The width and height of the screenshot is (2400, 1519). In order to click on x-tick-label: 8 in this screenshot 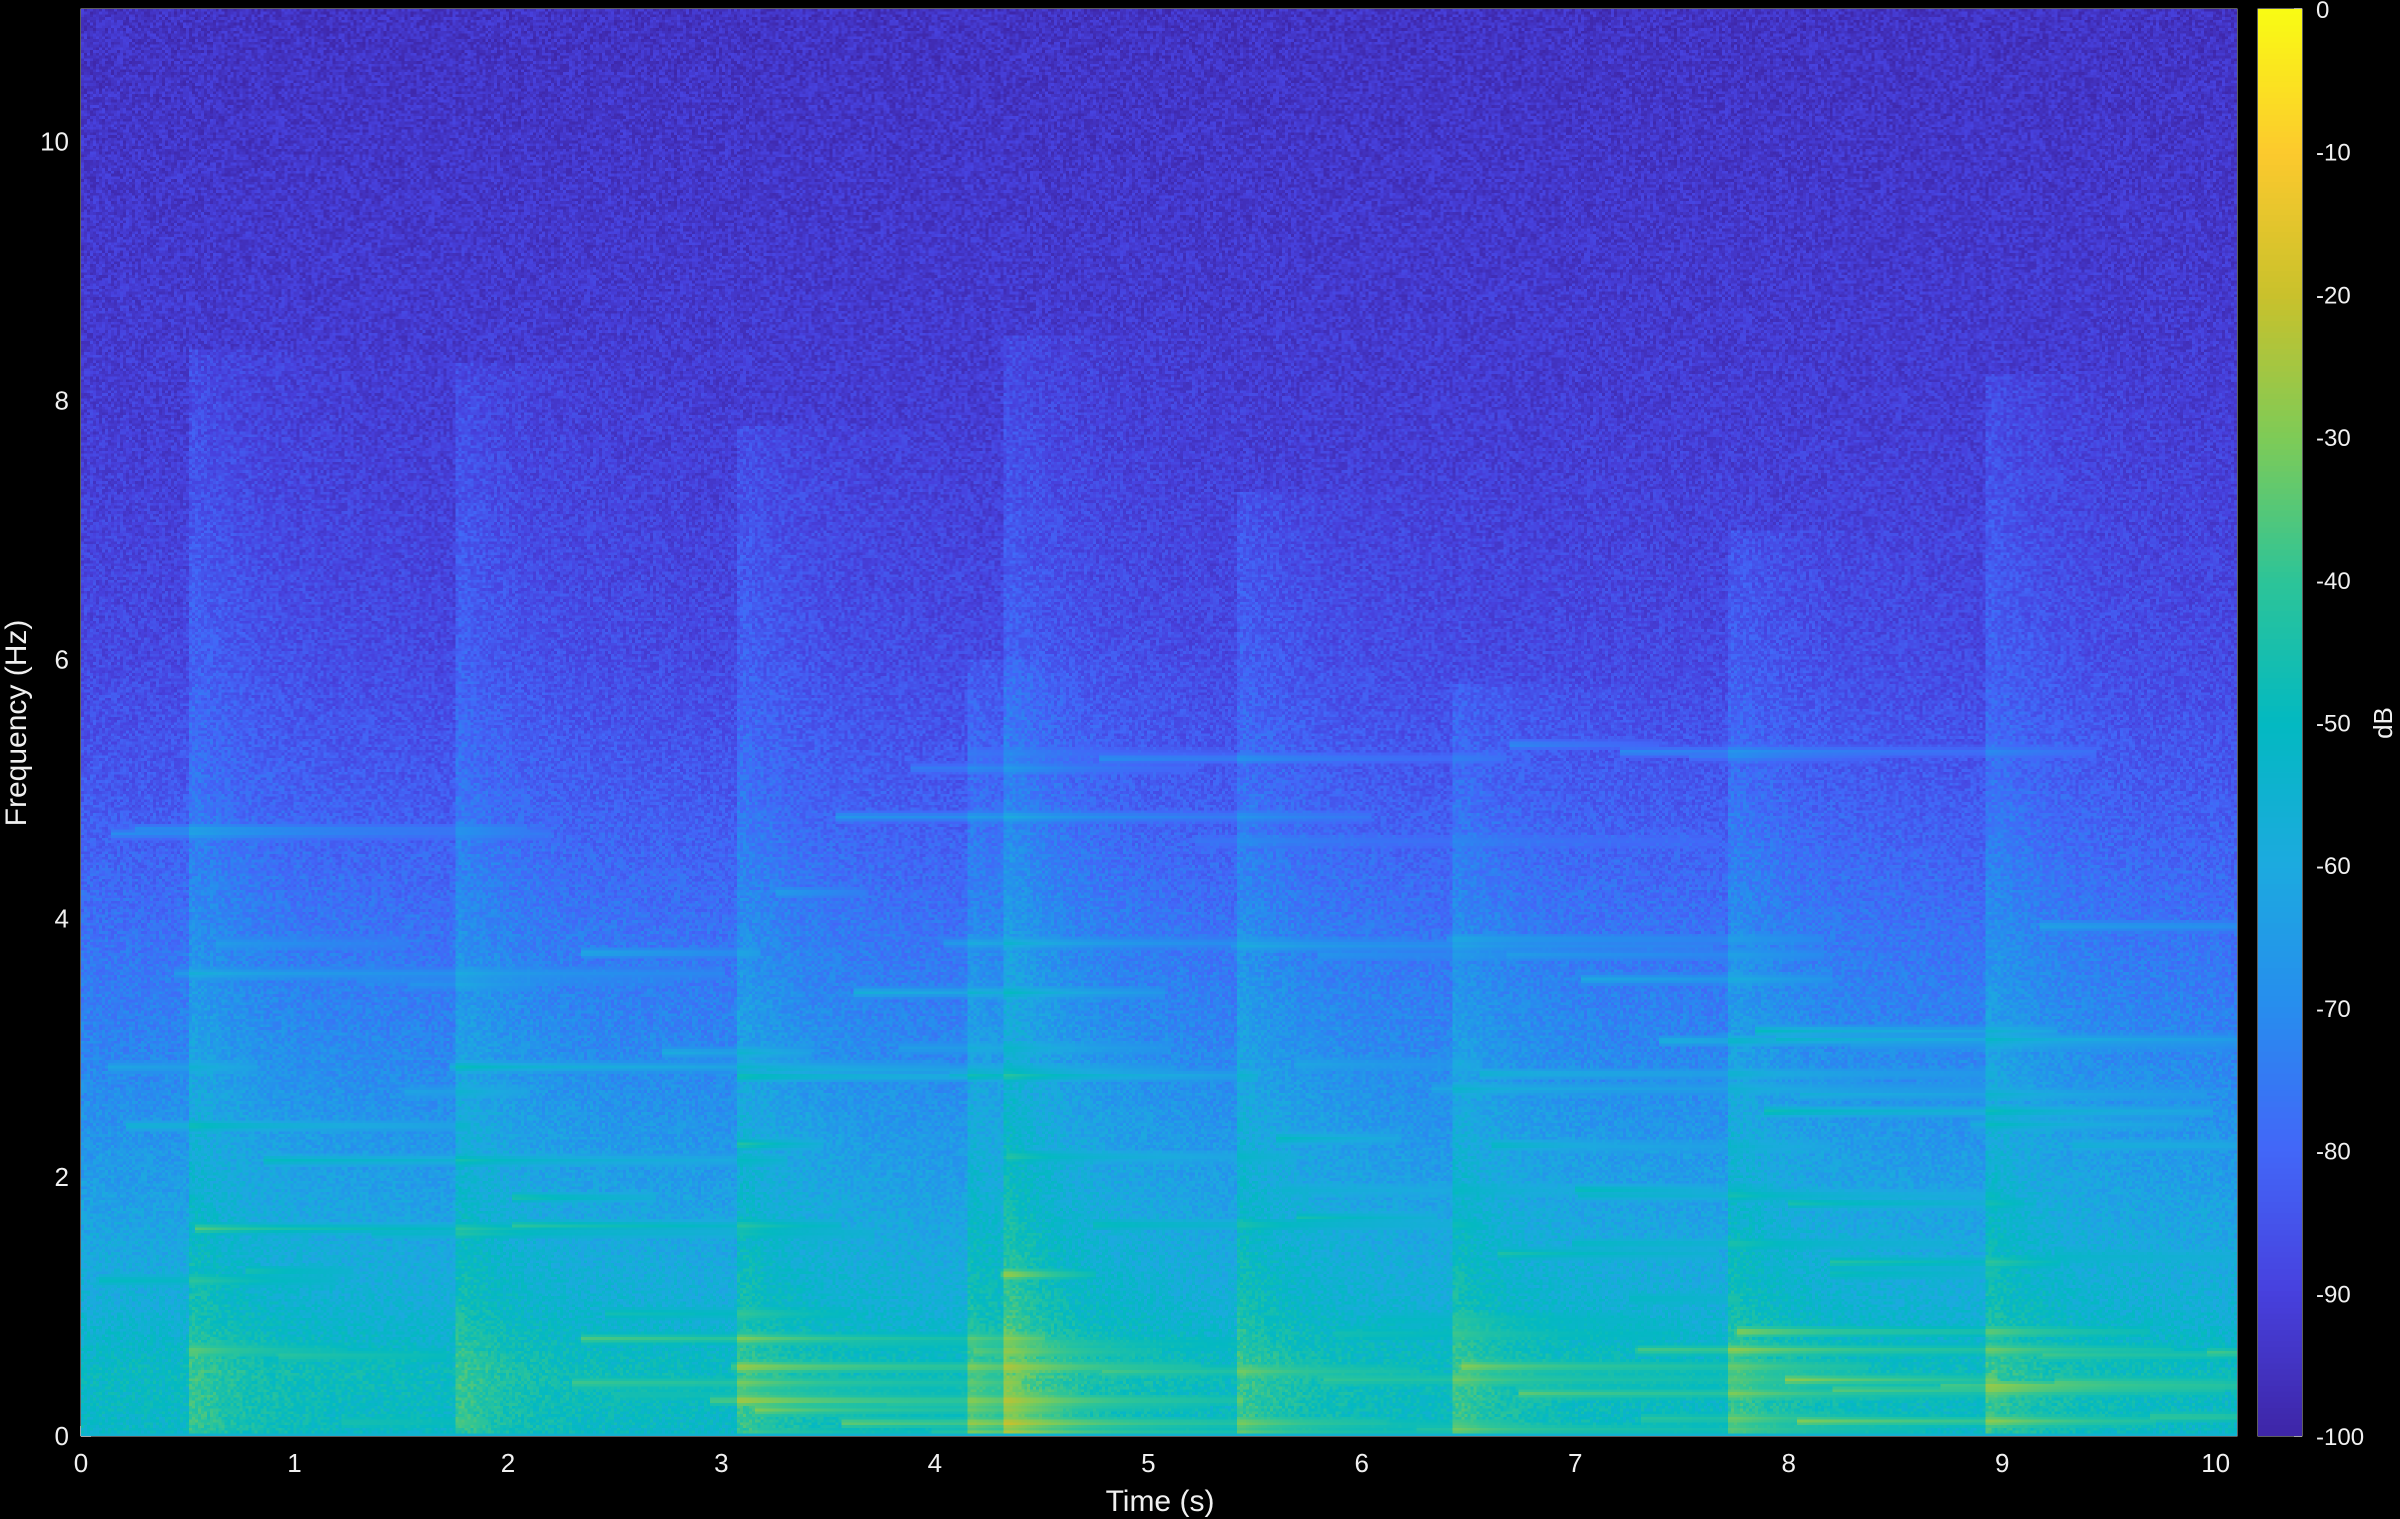, I will do `click(1788, 1463)`.